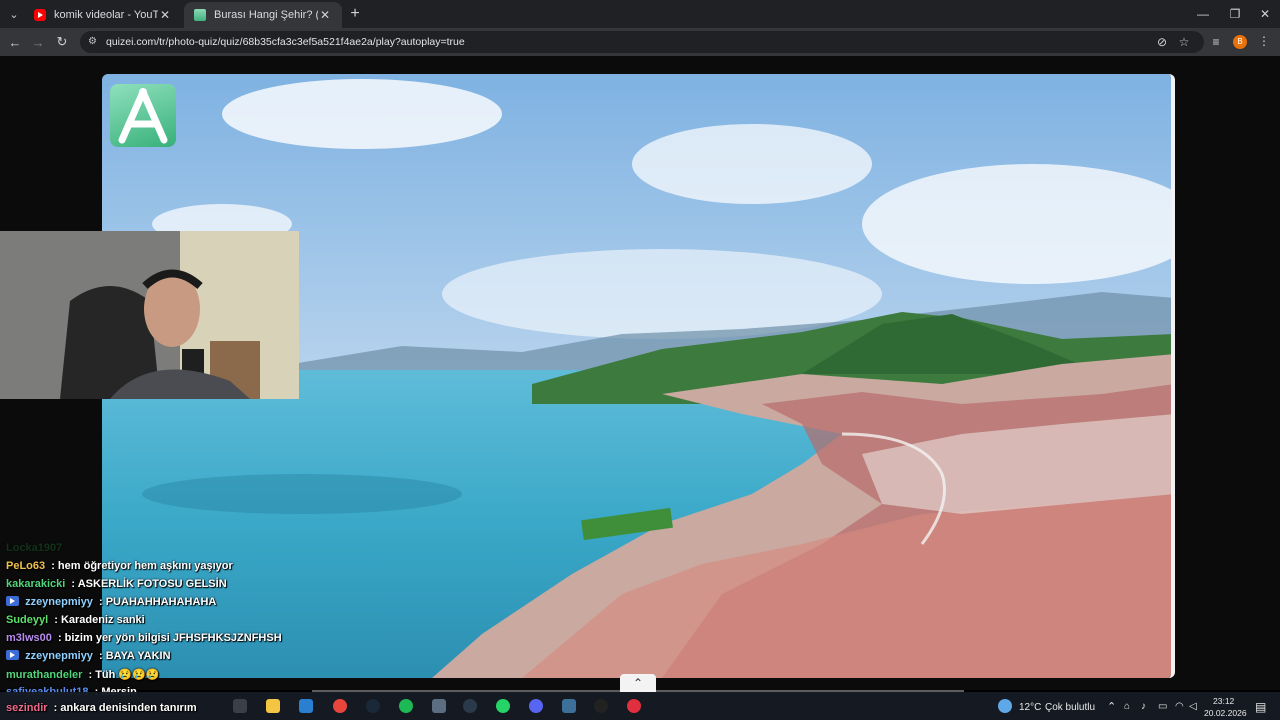 The image size is (1280, 720). I want to click on chat-text: : ankara denisinden tanırım, so click(125, 708).